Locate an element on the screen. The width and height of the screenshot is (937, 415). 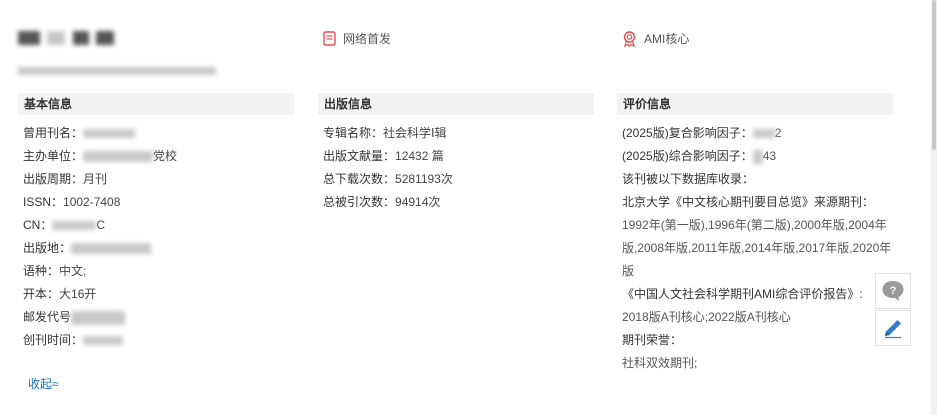
cn-label: CN： is located at coordinates (38, 225).